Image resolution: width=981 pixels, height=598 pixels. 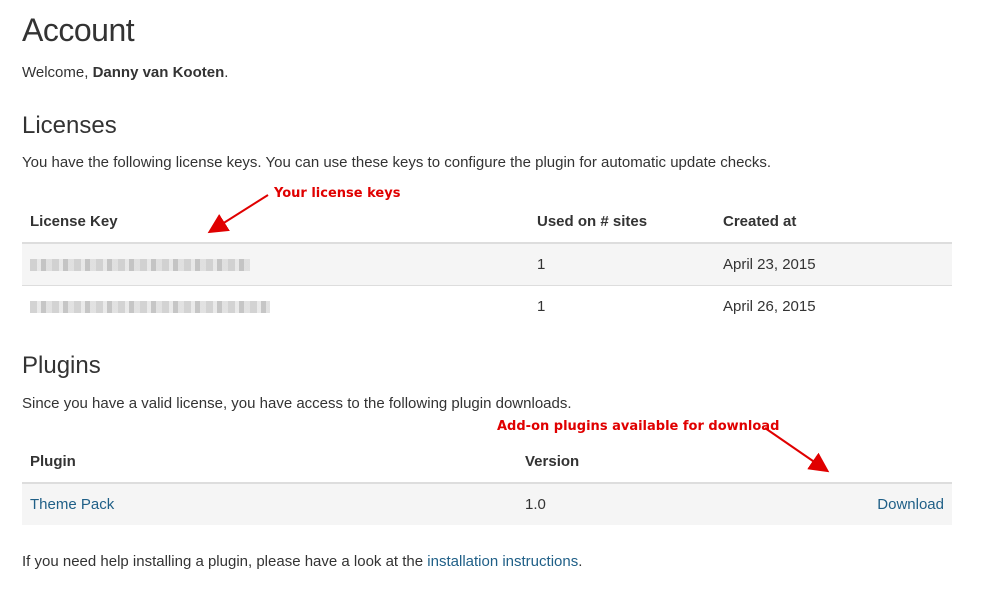 What do you see at coordinates (833, 306) in the screenshot?
I see `created-cell: April 26, 2015` at bounding box center [833, 306].